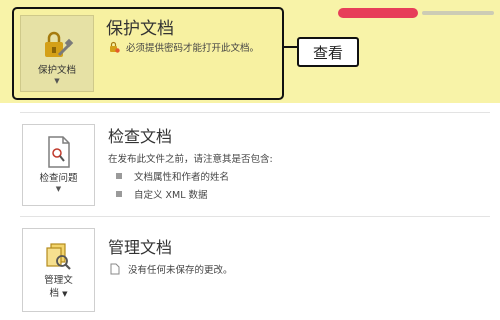 Image resolution: width=500 pixels, height=320 pixels. I want to click on manage-status: 没有任何未保存的更改。, so click(171, 269).